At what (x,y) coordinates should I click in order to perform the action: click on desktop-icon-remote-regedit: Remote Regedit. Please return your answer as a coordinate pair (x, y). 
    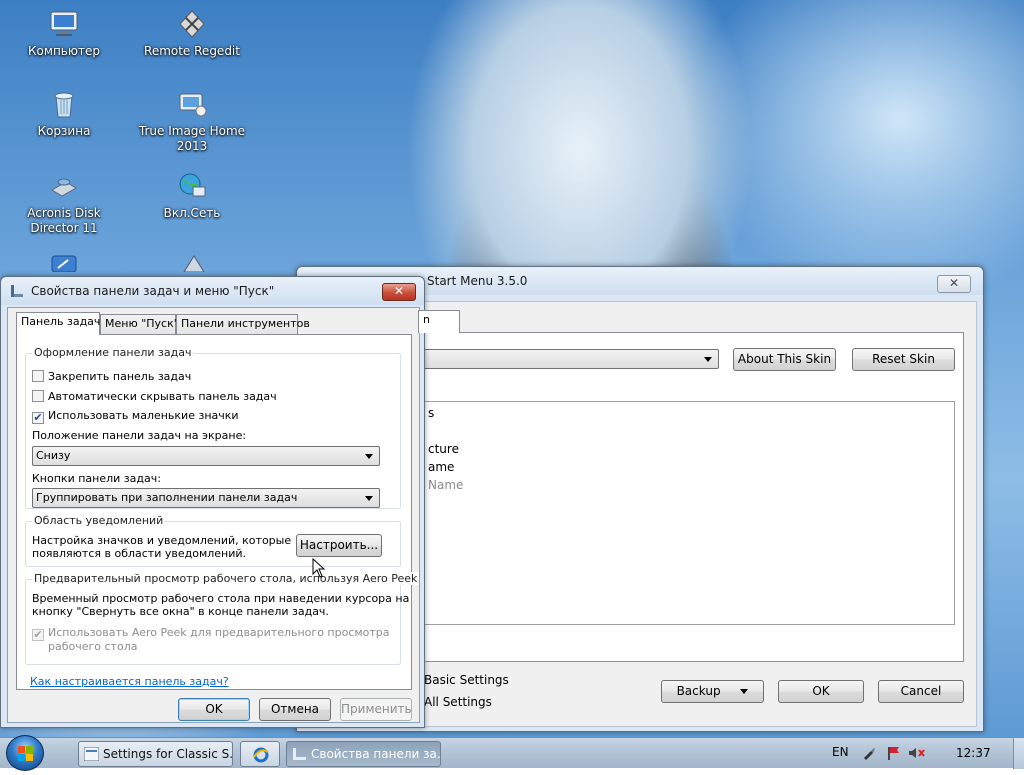
    Looking at the image, I should click on (192, 33).